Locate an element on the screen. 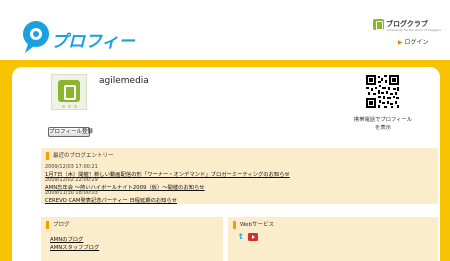 The image size is (450, 261). logo-text: プロフィール is located at coordinates (93, 42).